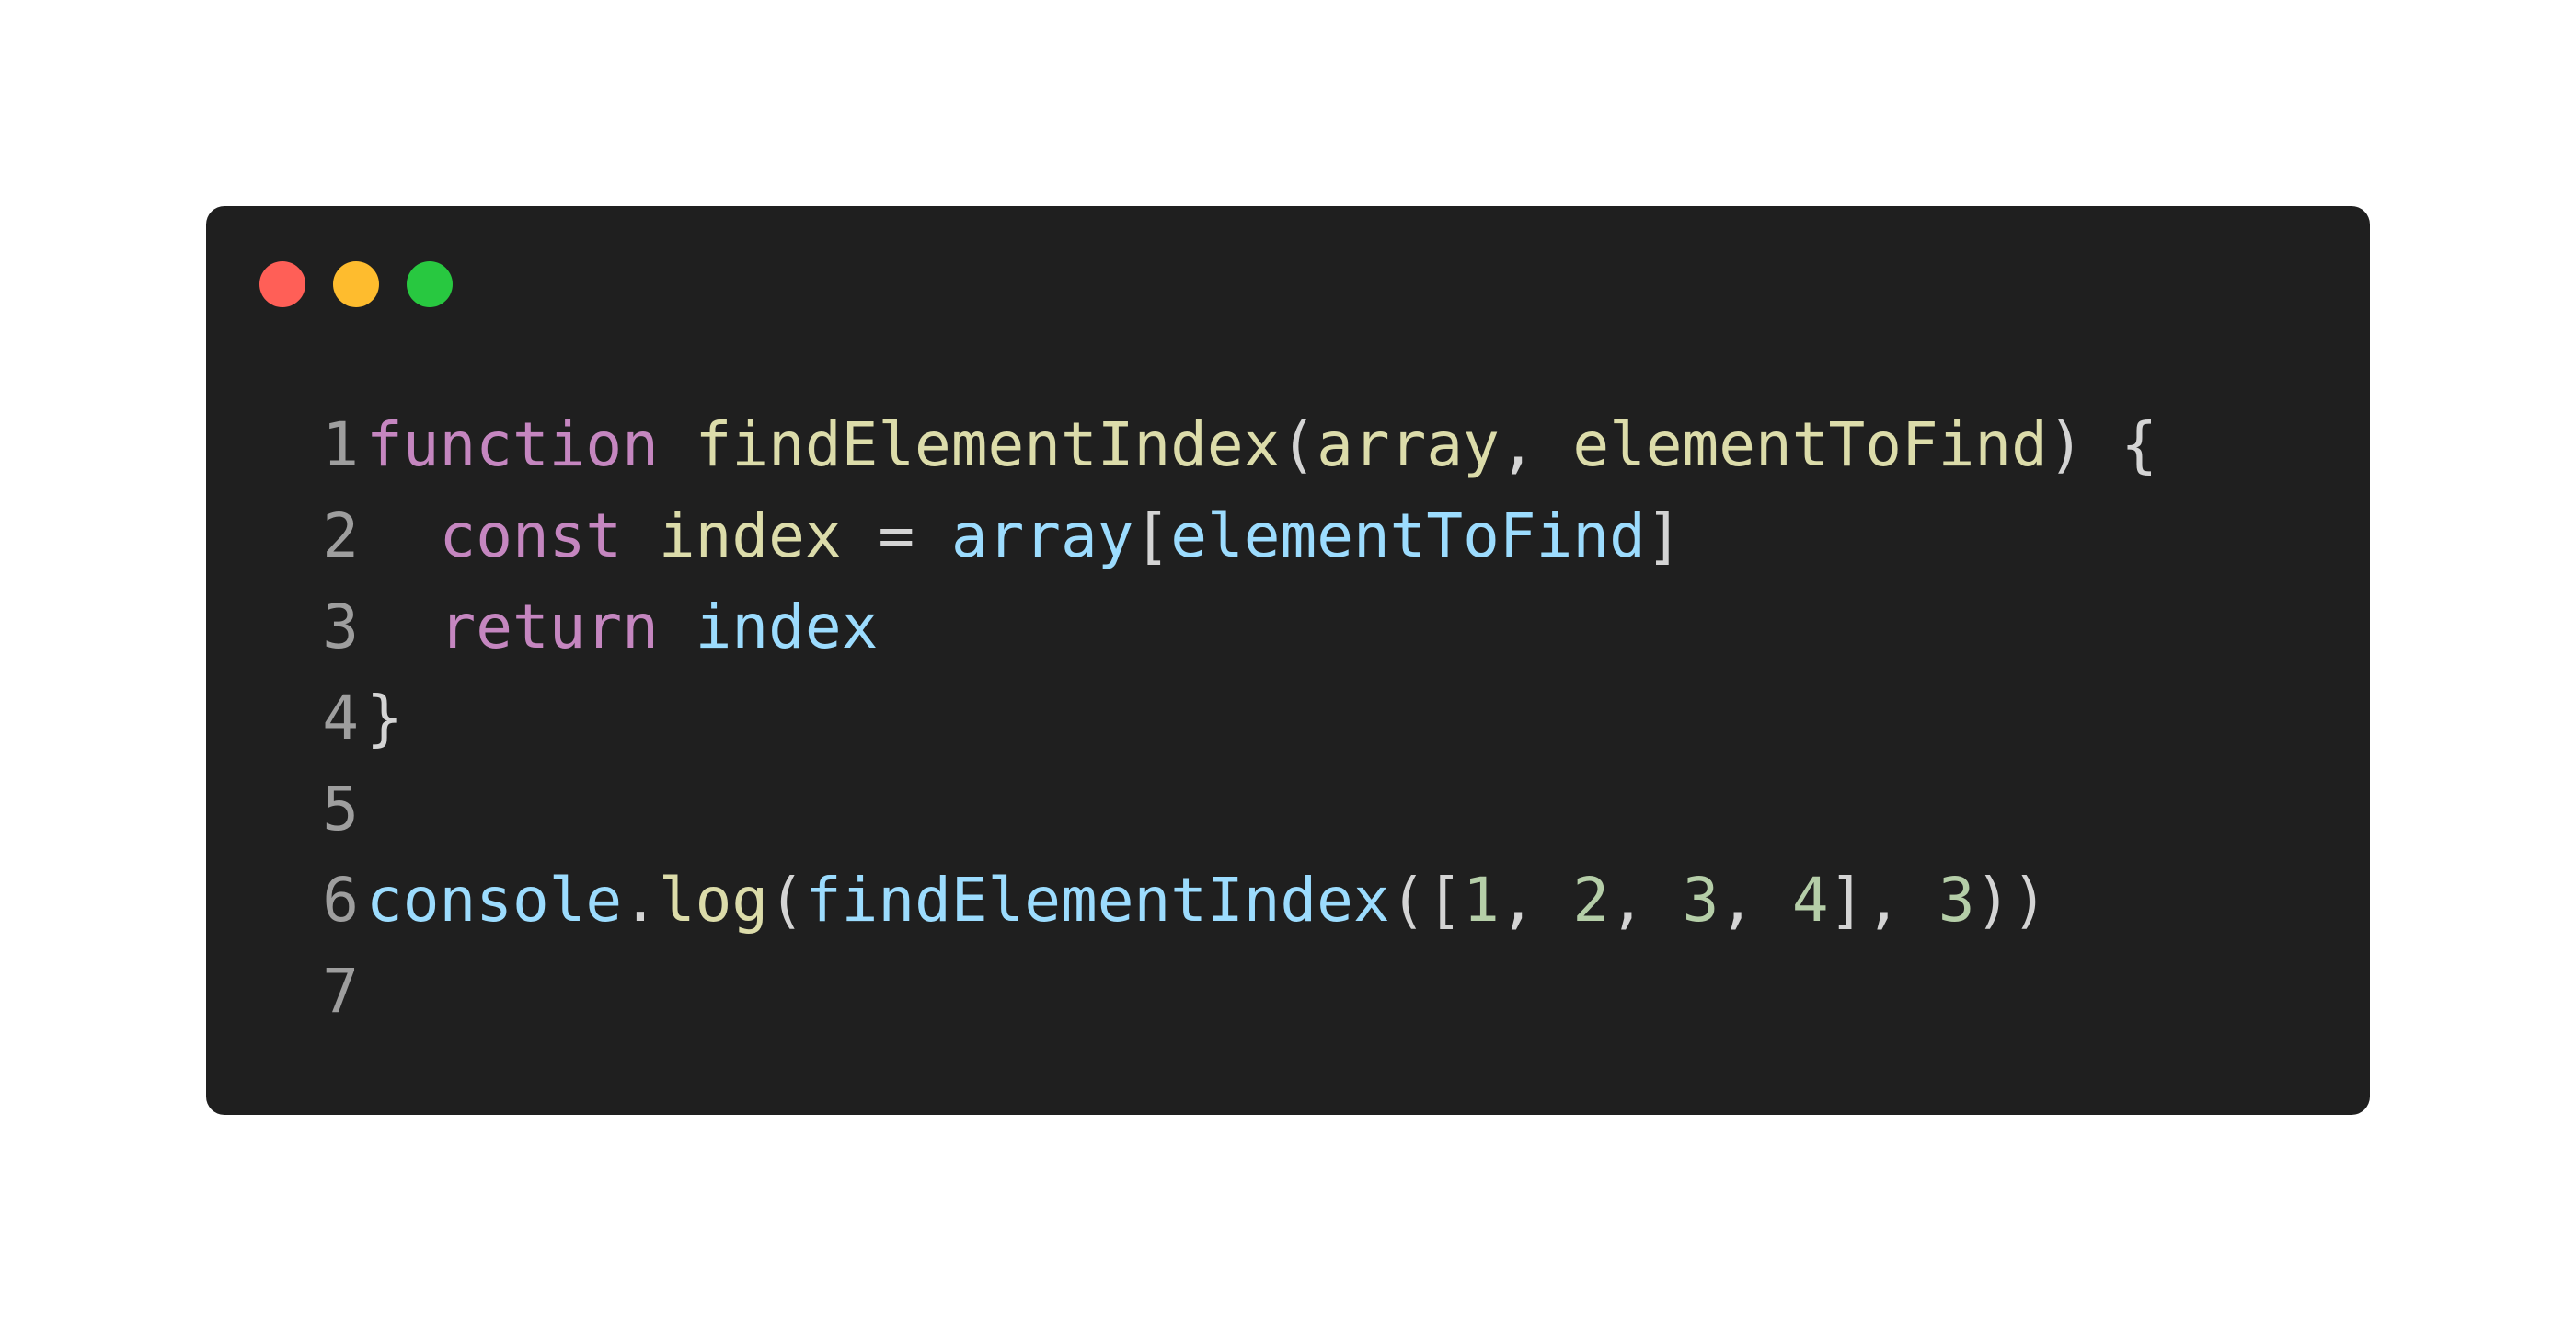  Describe the element at coordinates (340, 900) in the screenshot. I see `line-number: 6` at that location.